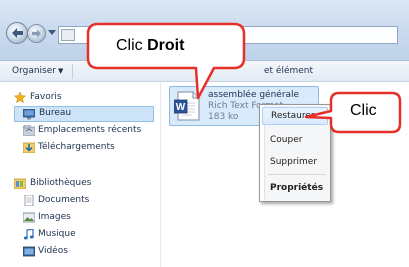  I want to click on menu-item-properties: Propriétés, so click(295, 188).